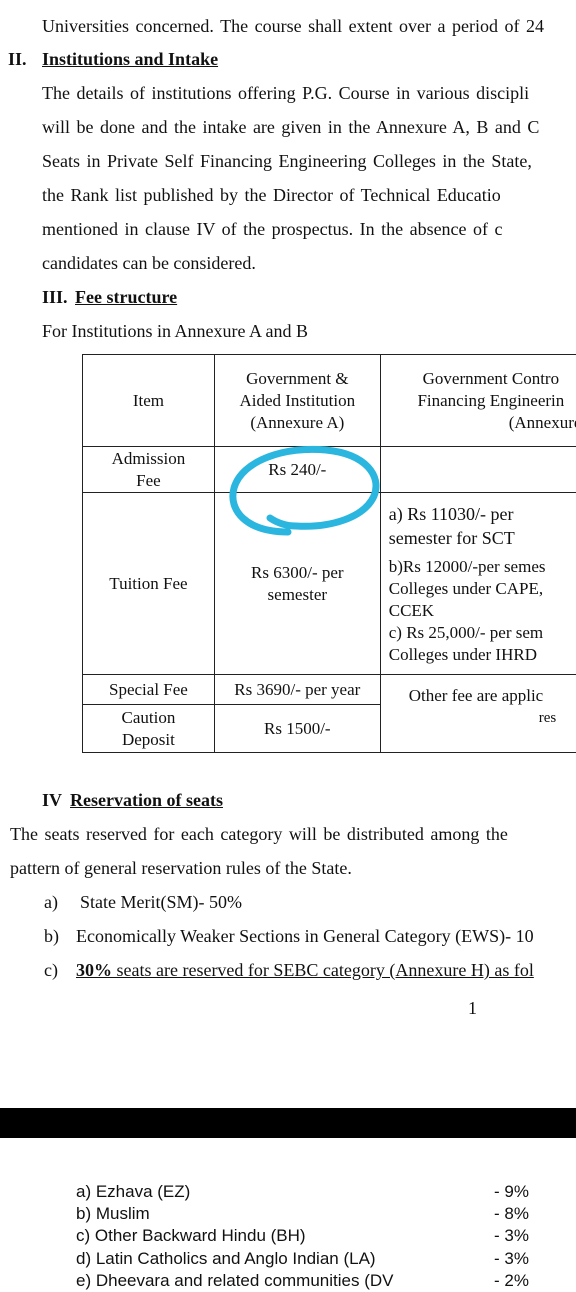  Describe the element at coordinates (52, 800) in the screenshot. I see `section4-number: IV` at that location.